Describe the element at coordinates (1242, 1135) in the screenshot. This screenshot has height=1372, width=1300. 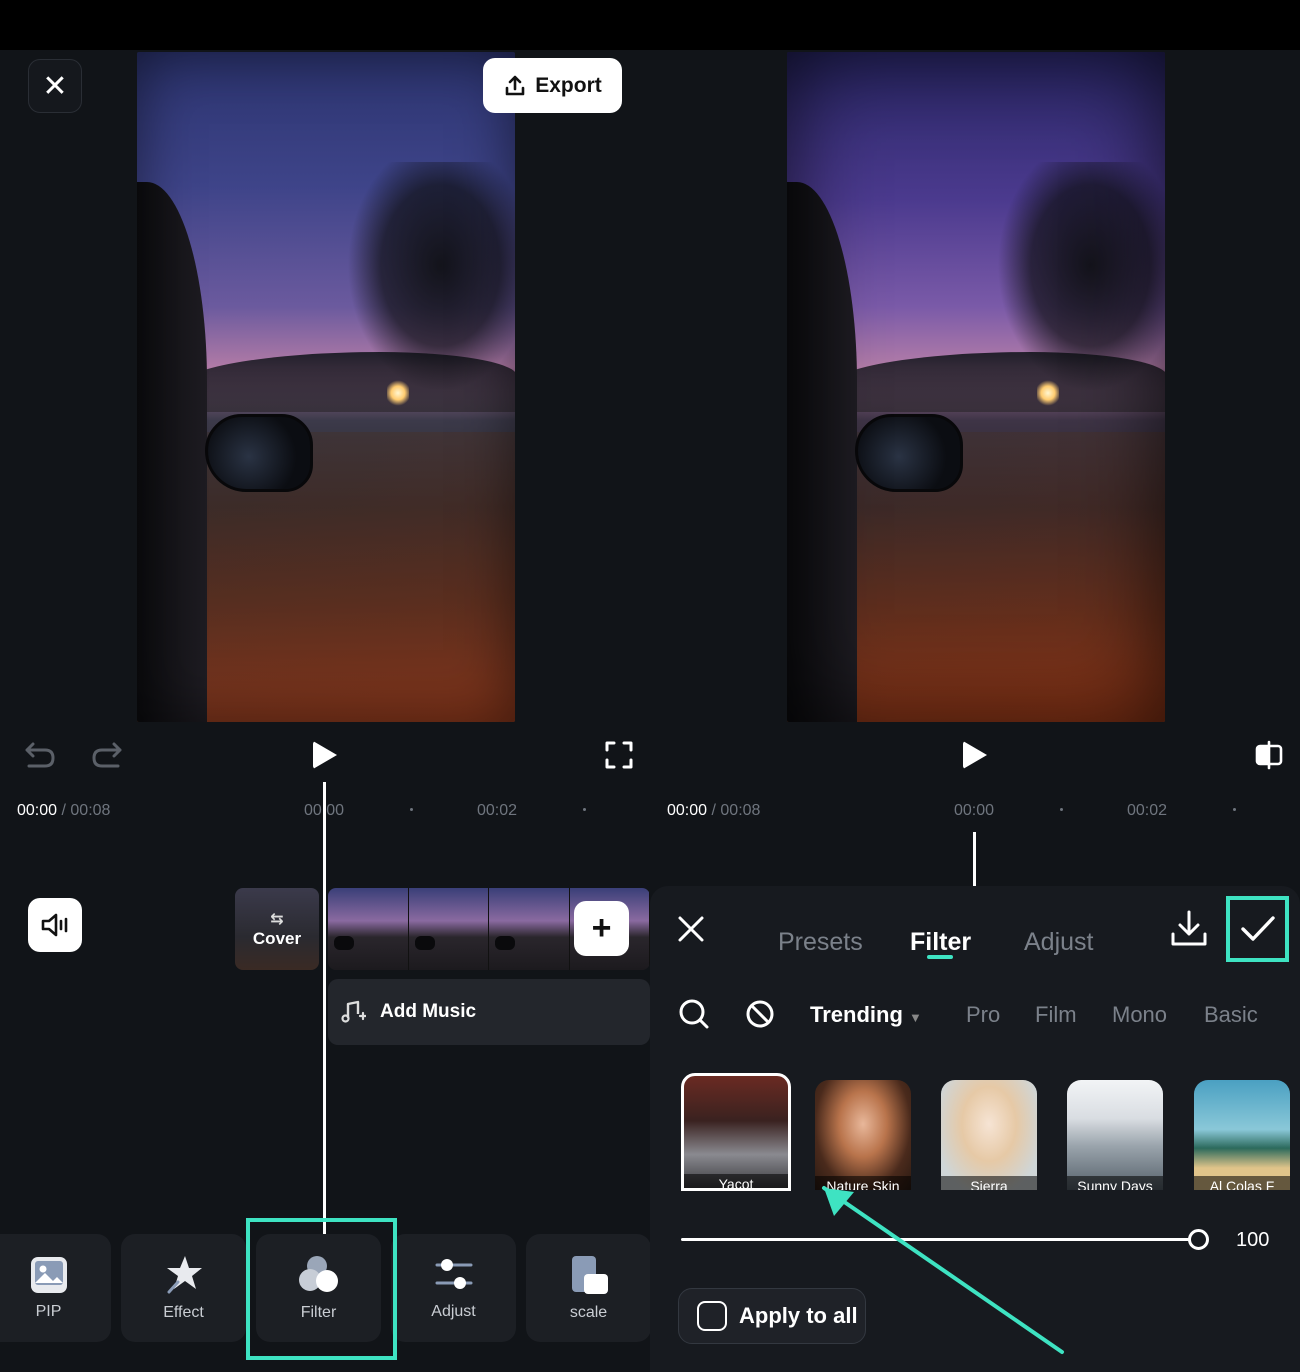
I see `filter-thumb: Al Colas F` at that location.